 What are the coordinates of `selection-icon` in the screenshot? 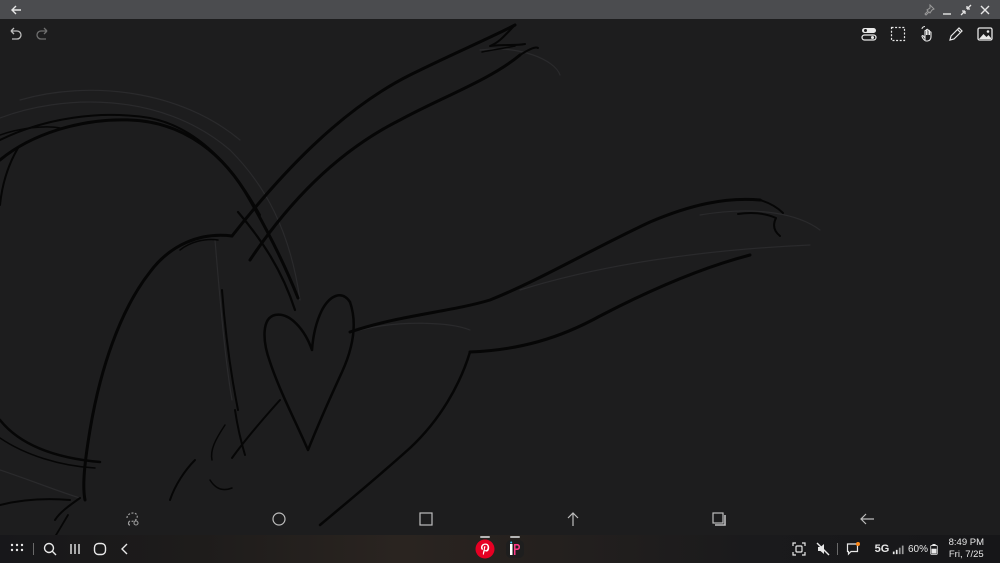 It's located at (898, 34).